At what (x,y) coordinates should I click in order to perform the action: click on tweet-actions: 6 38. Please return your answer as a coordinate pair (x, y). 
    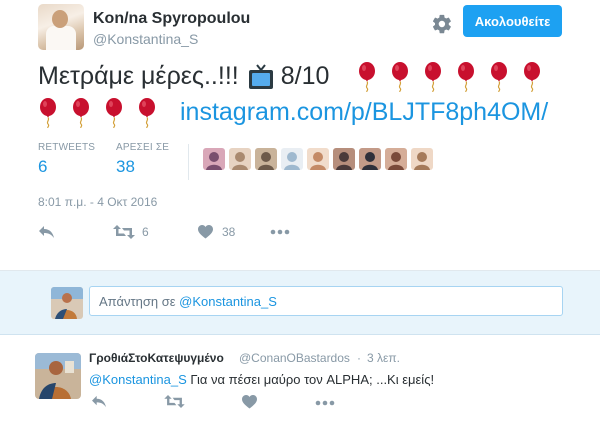
    Looking at the image, I should click on (164, 232).